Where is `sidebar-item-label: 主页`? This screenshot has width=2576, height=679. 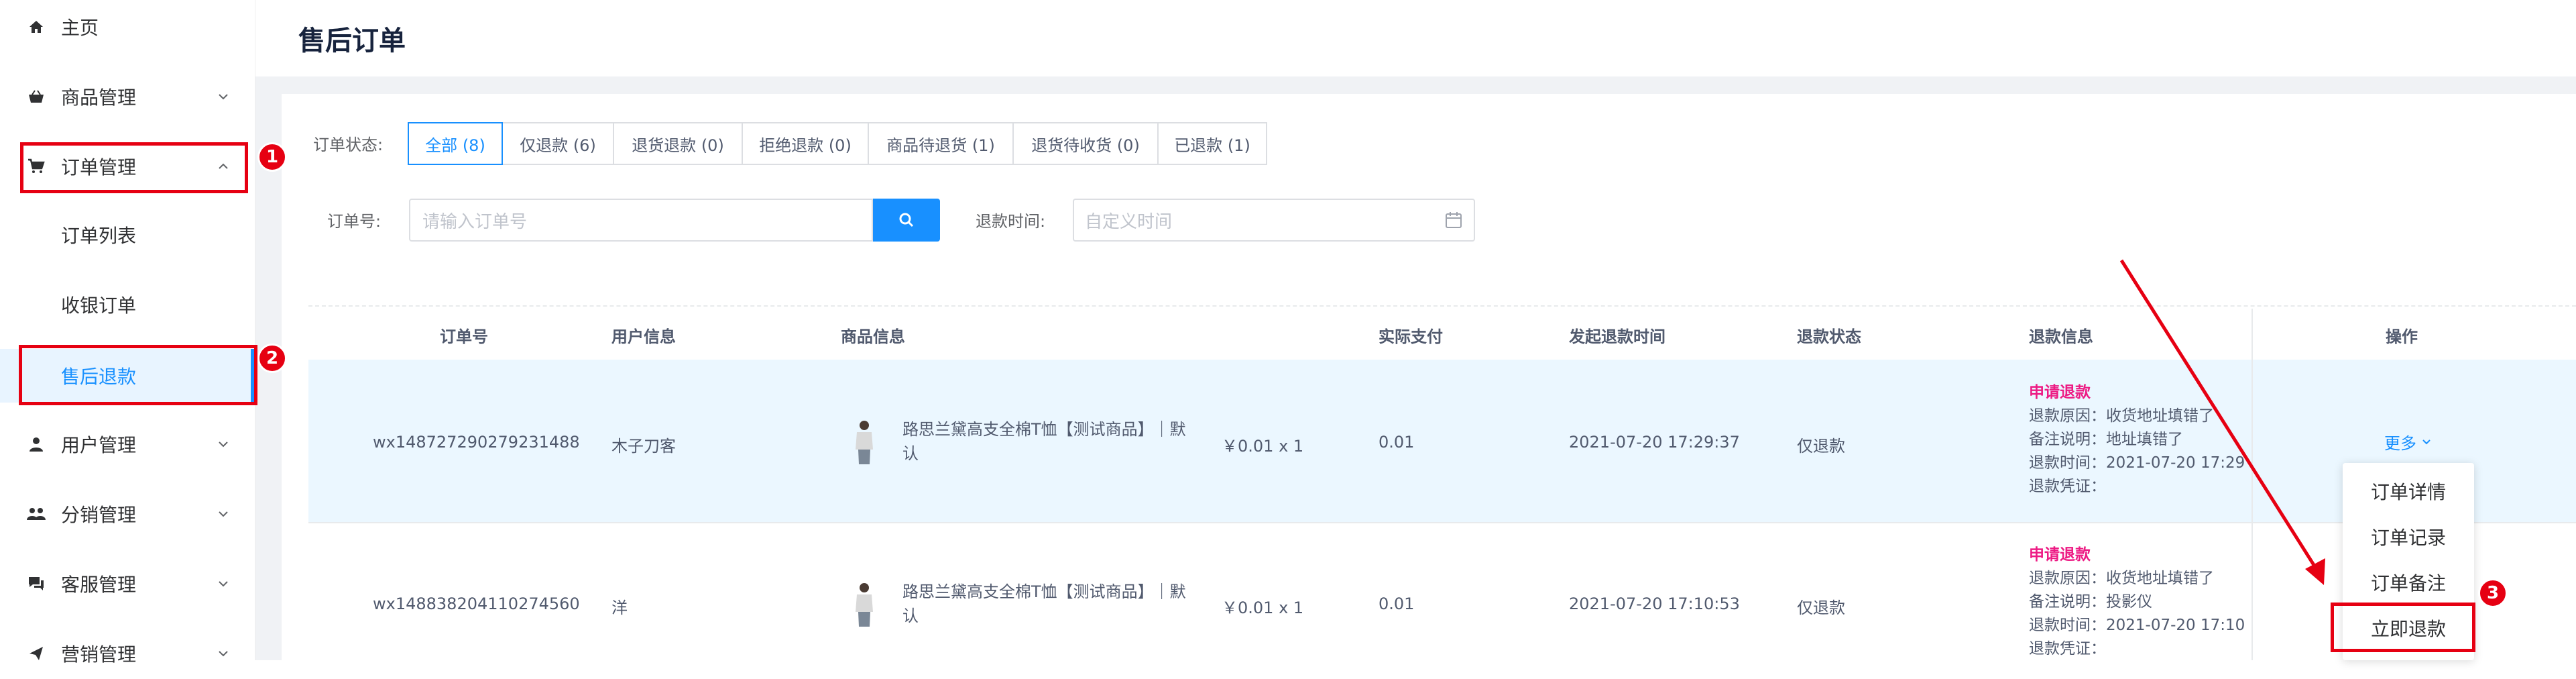 sidebar-item-label: 主页 is located at coordinates (80, 28).